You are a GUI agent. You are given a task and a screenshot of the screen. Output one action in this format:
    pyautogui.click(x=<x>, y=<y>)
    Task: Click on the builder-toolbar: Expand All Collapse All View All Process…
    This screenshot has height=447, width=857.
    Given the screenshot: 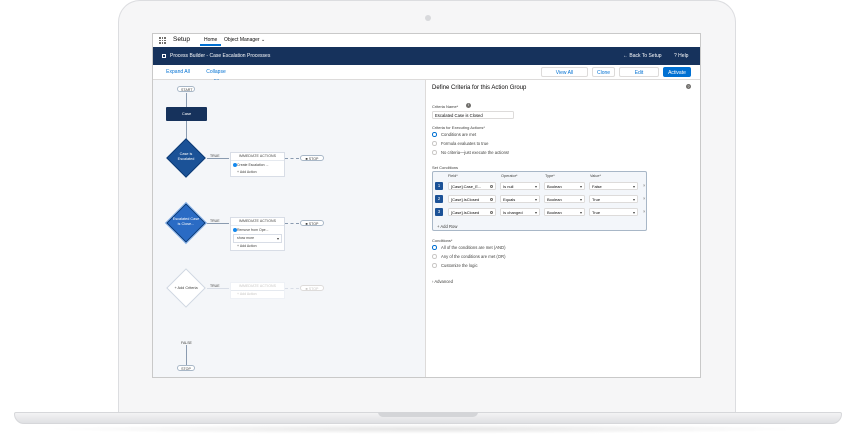 What is the action you would take?
    pyautogui.click(x=426, y=75)
    